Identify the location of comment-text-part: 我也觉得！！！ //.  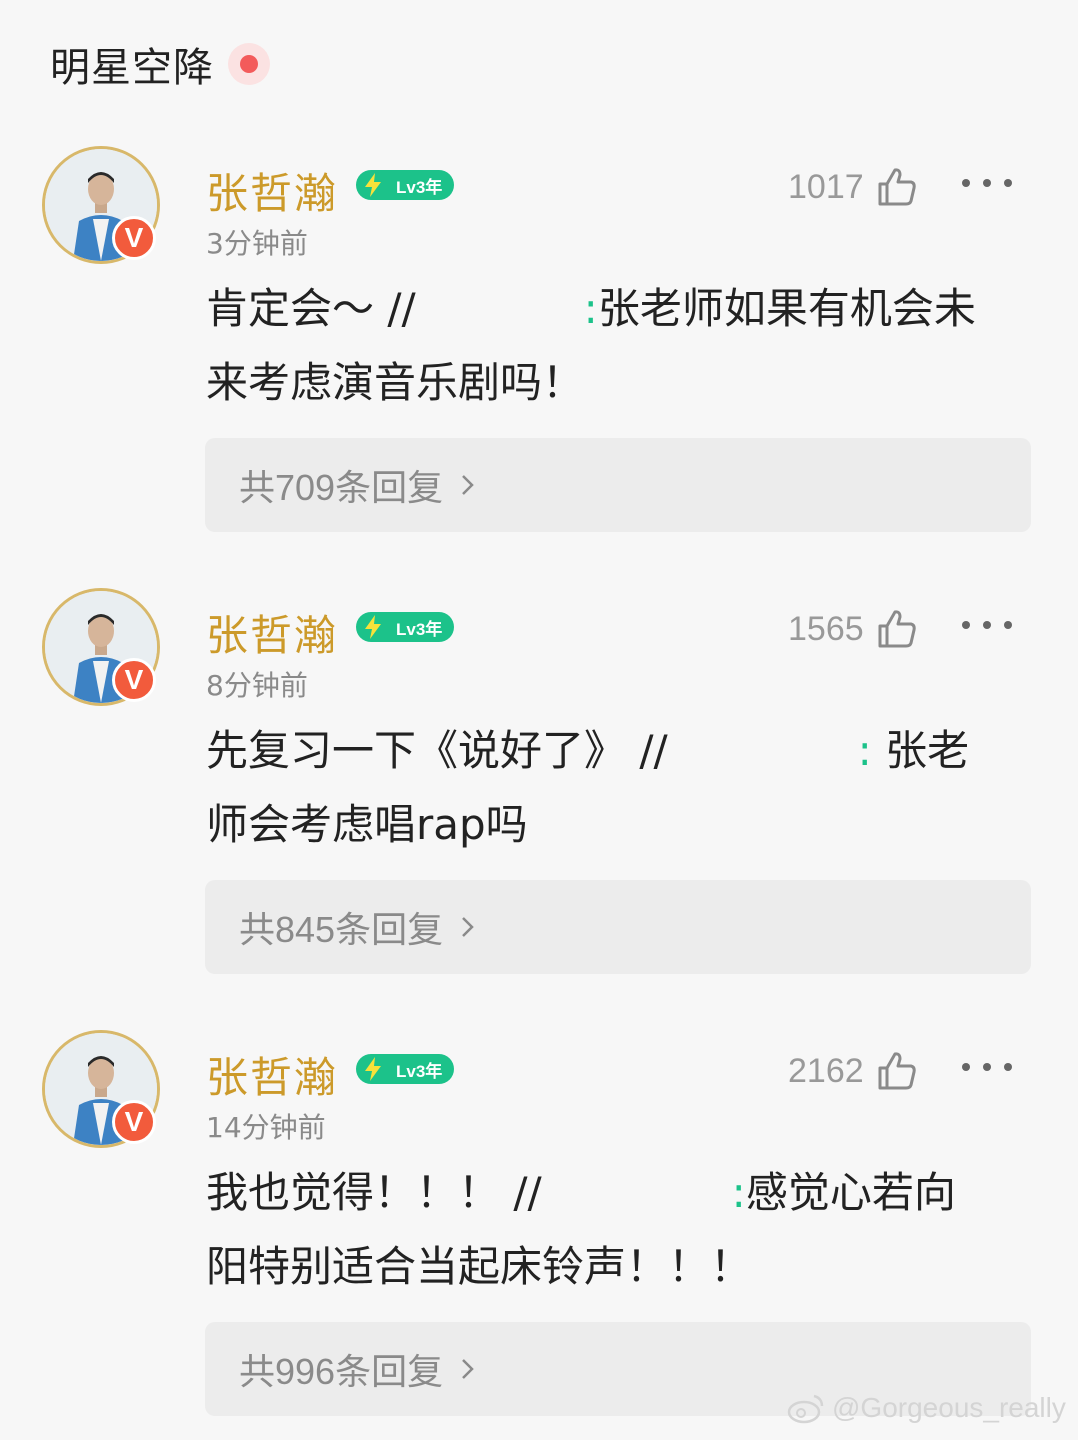
(374, 1192).